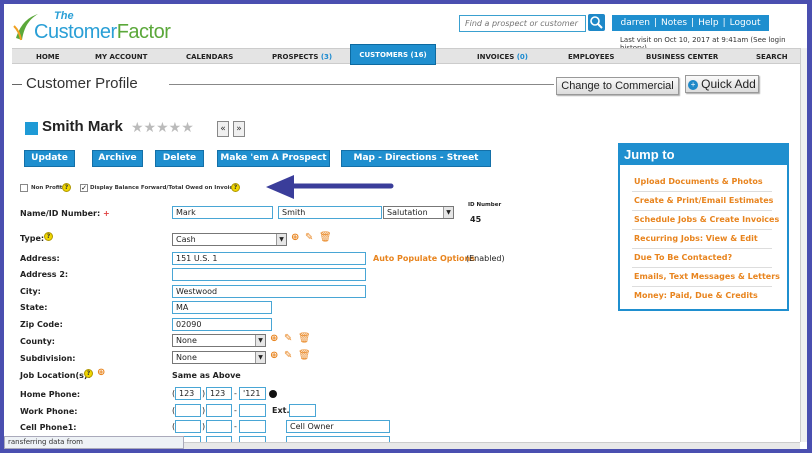 This screenshot has height=453, width=812. Describe the element at coordinates (596, 22) in the screenshot. I see `search-button` at that location.